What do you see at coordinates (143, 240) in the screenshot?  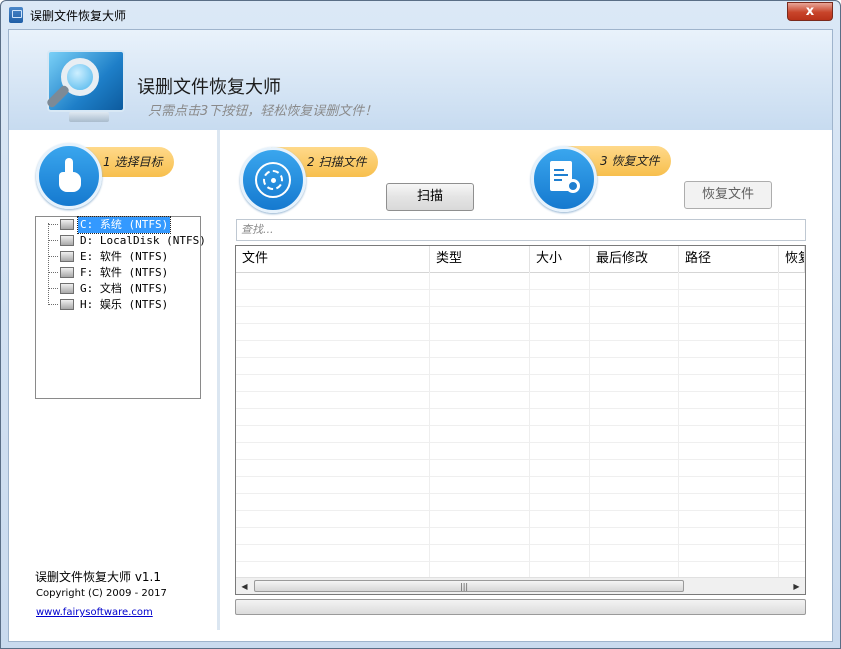 I see `drive-label: D: LocalDisk (NTFS)` at bounding box center [143, 240].